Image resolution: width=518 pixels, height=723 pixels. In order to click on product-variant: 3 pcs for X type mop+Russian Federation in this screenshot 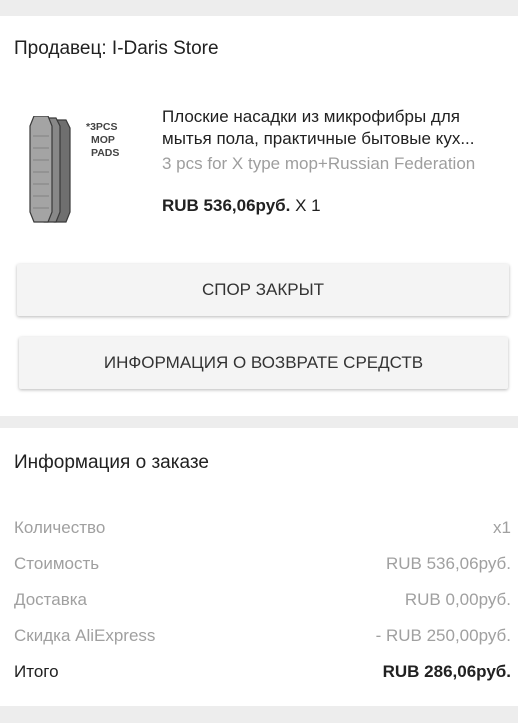, I will do `click(319, 163)`.